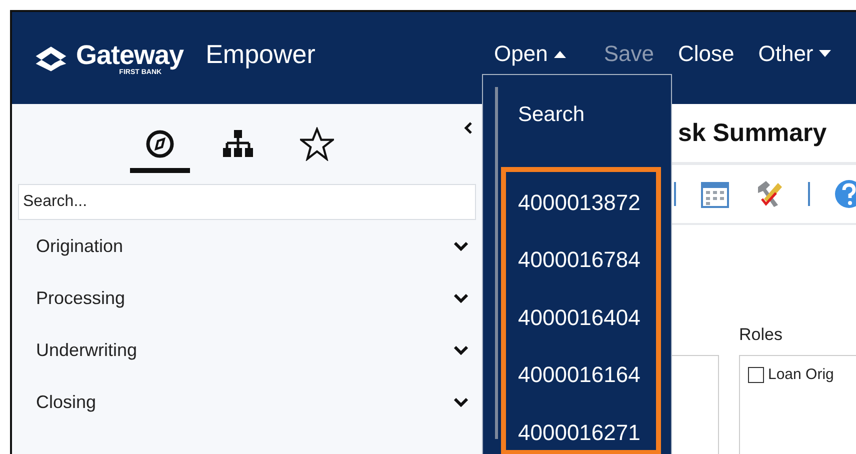 The image size is (856, 454). What do you see at coordinates (130, 54) in the screenshot?
I see `logo-name: Gateway` at bounding box center [130, 54].